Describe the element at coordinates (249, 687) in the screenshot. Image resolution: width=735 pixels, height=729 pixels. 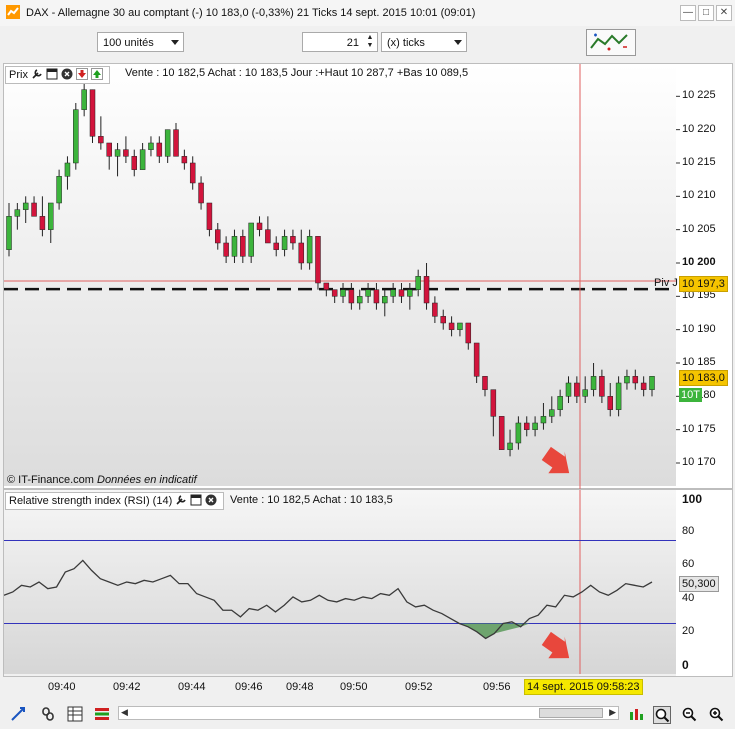
I see `time-axis-tick: 09:46` at that location.